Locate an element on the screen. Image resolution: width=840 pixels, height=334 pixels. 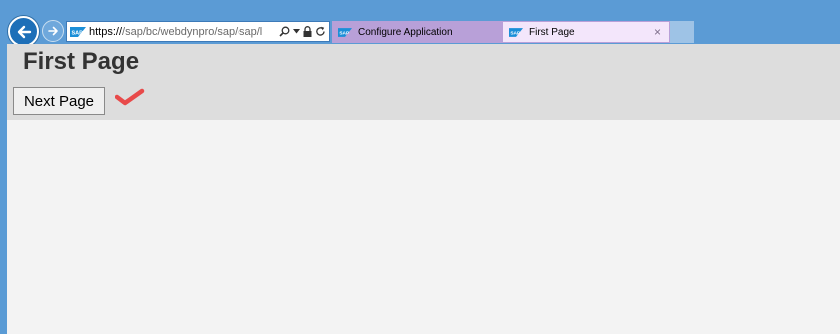
address-tools is located at coordinates (304, 31).